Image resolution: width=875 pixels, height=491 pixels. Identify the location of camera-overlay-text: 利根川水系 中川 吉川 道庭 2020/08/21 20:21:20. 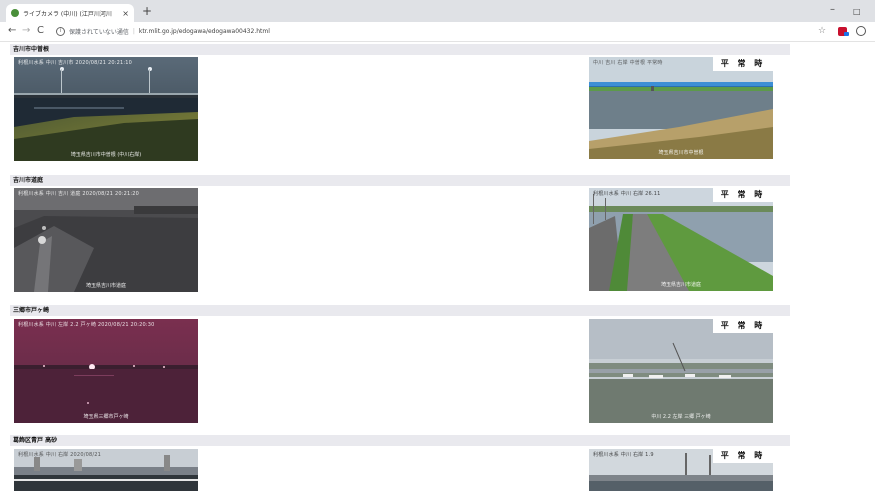
(79, 194).